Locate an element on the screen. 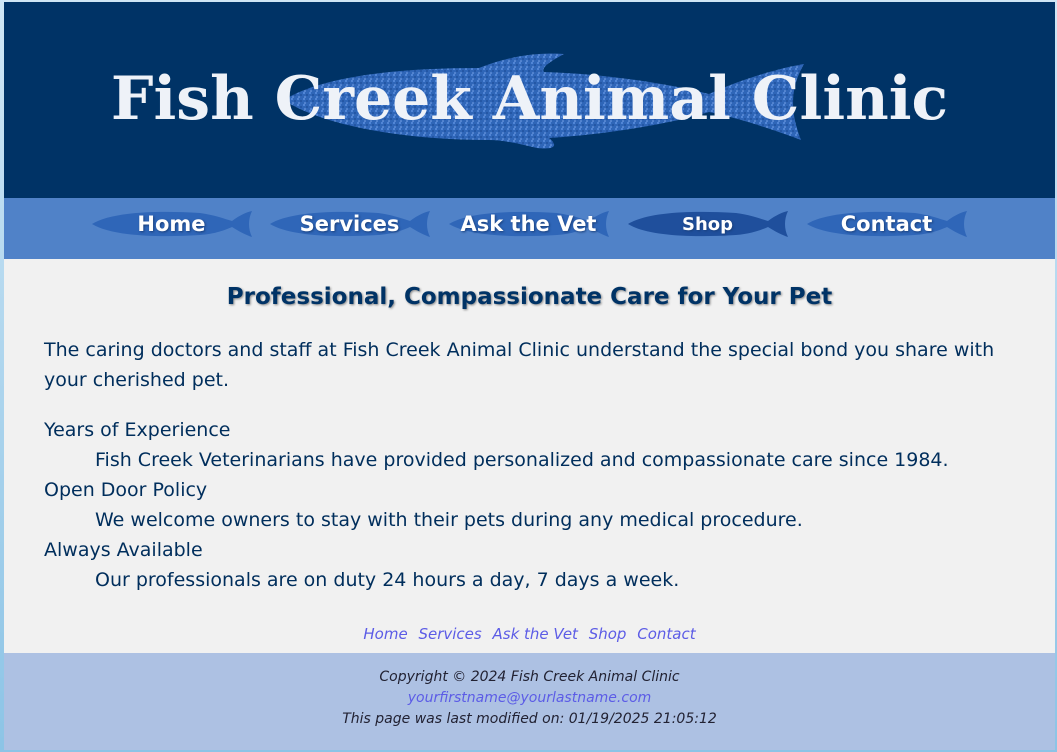 Image resolution: width=1057 pixels, height=752 pixels. nav-contact-button: Contact is located at coordinates (886, 224).